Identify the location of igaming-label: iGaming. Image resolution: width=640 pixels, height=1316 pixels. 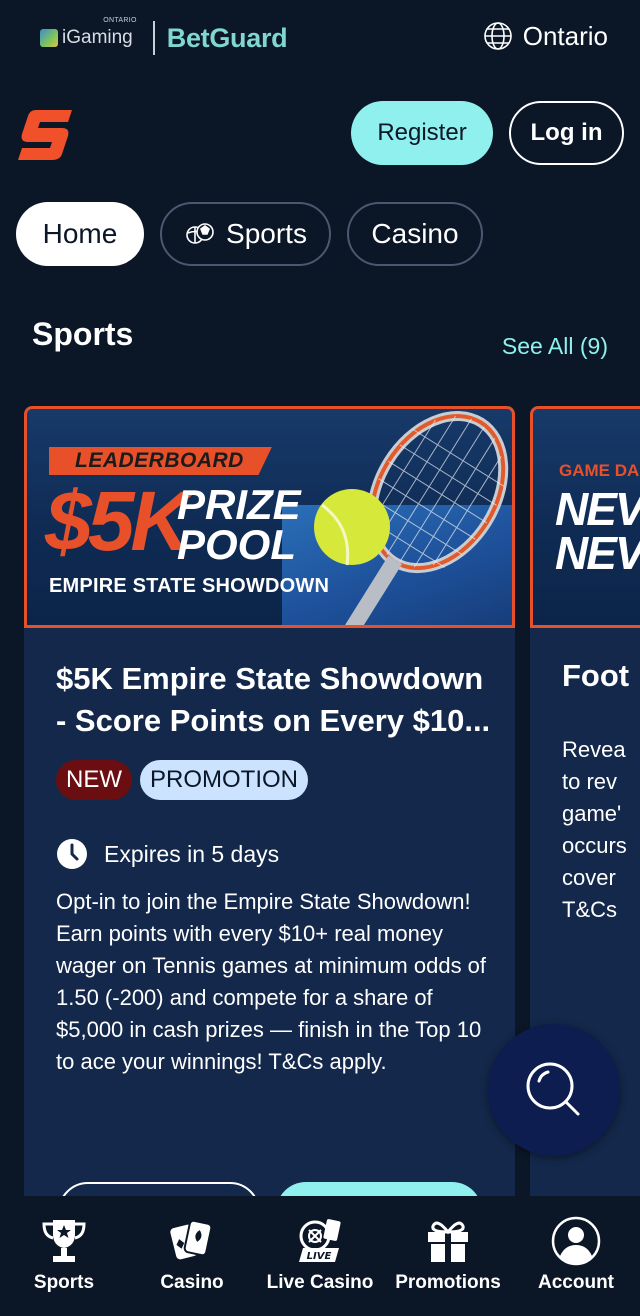
(97, 37).